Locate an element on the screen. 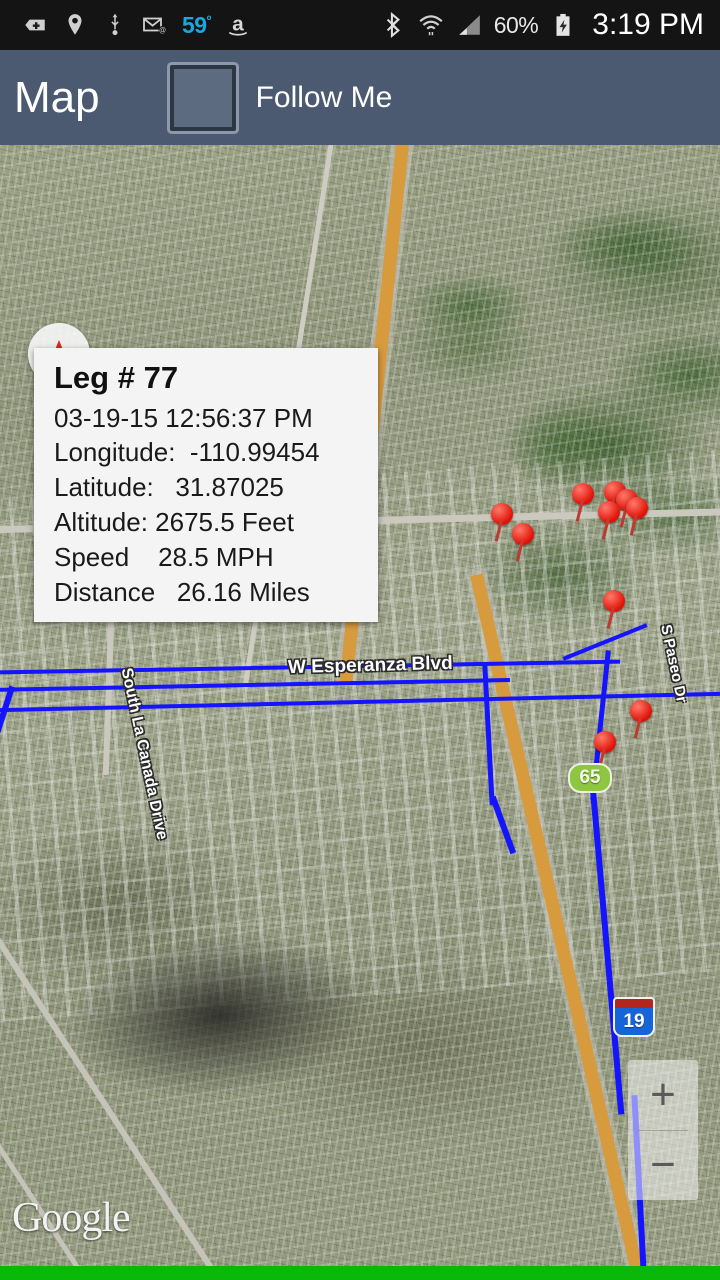  follow-me-label: Follow Me is located at coordinates (324, 97).